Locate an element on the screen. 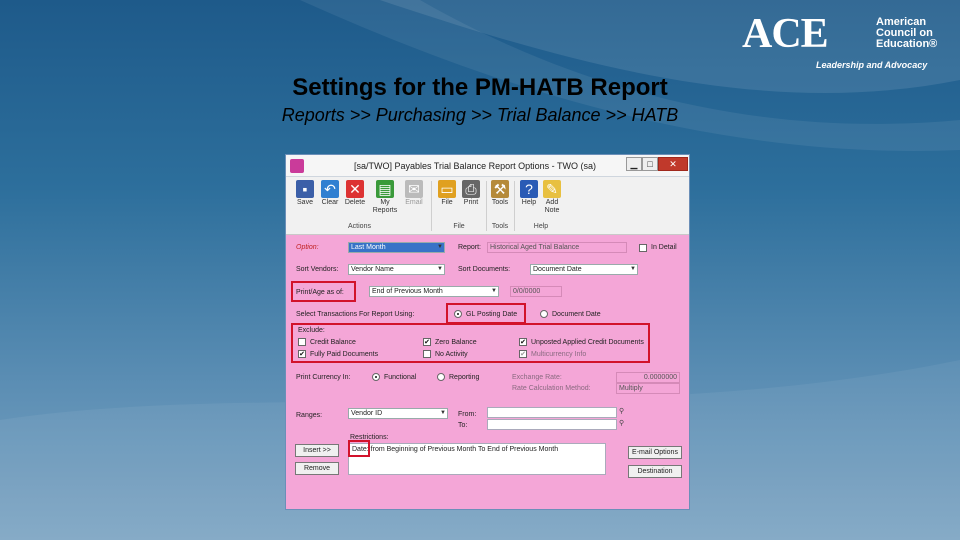 The height and width of the screenshot is (540, 960). minimize-button: ▁ is located at coordinates (634, 164).